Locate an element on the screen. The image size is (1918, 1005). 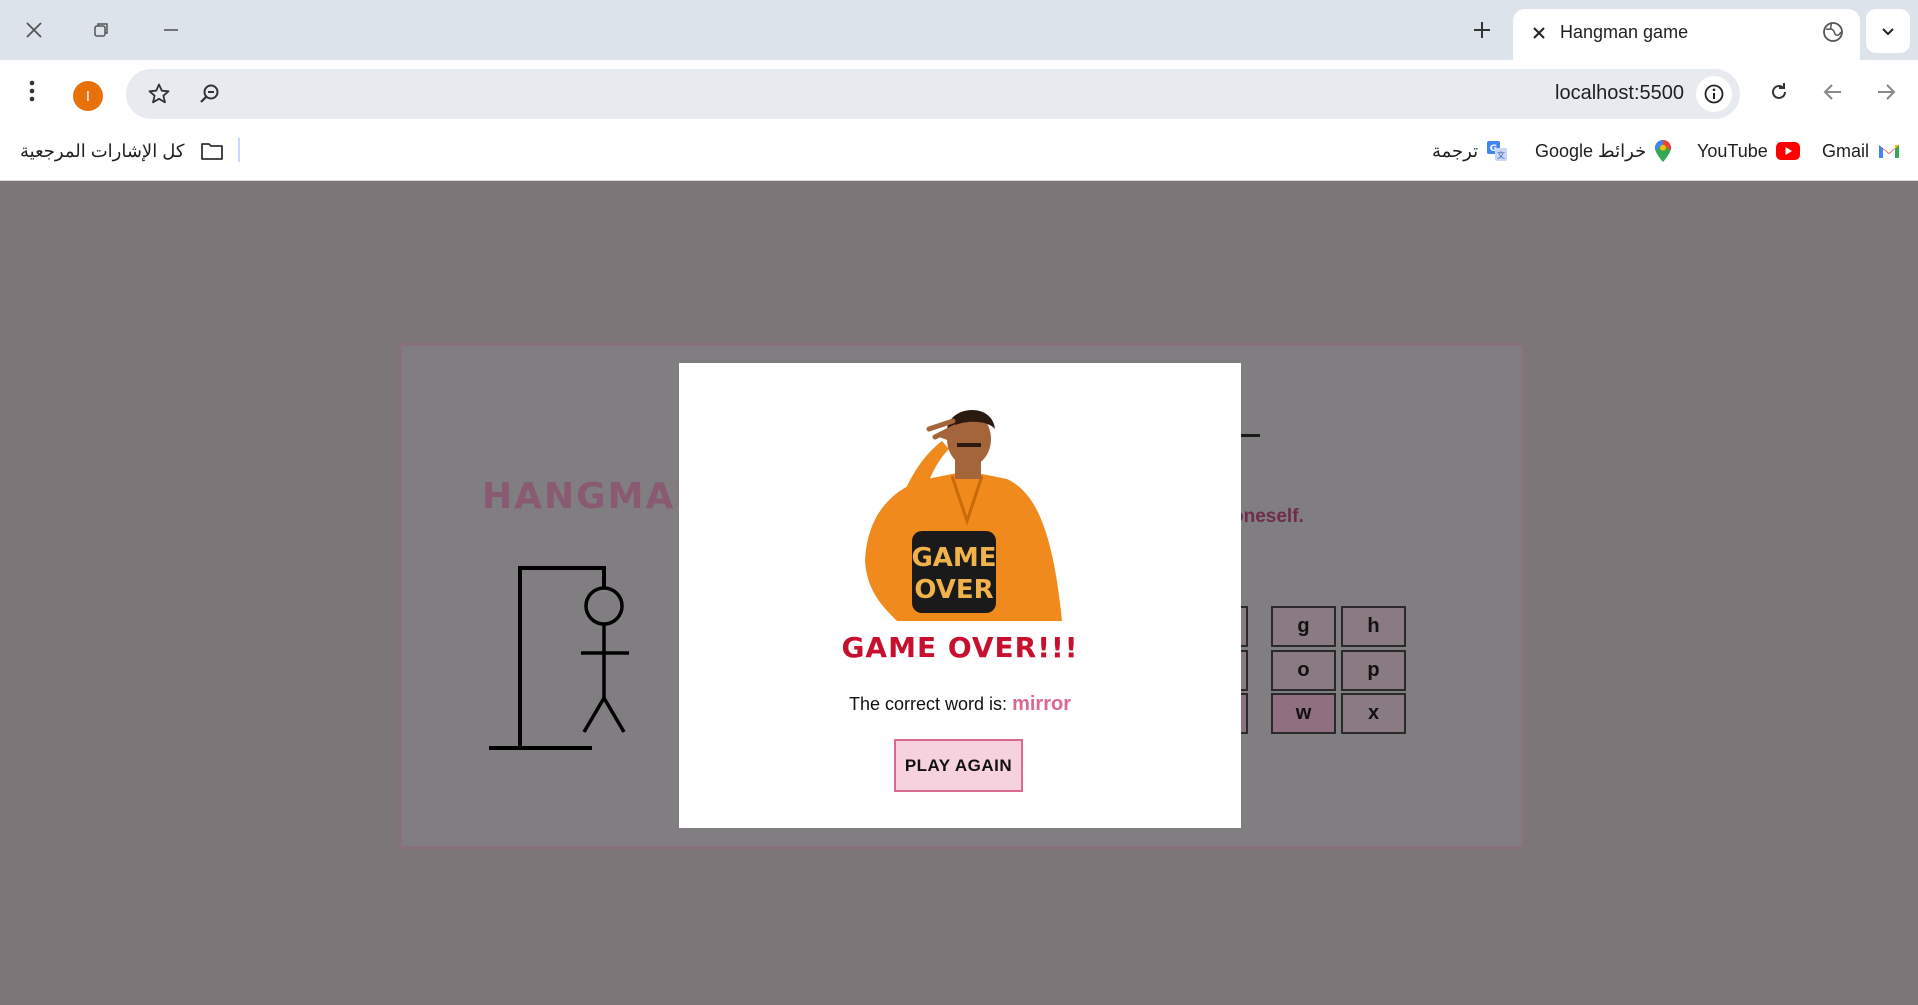
tab-strip: Hangman game is located at coordinates (959, 30).